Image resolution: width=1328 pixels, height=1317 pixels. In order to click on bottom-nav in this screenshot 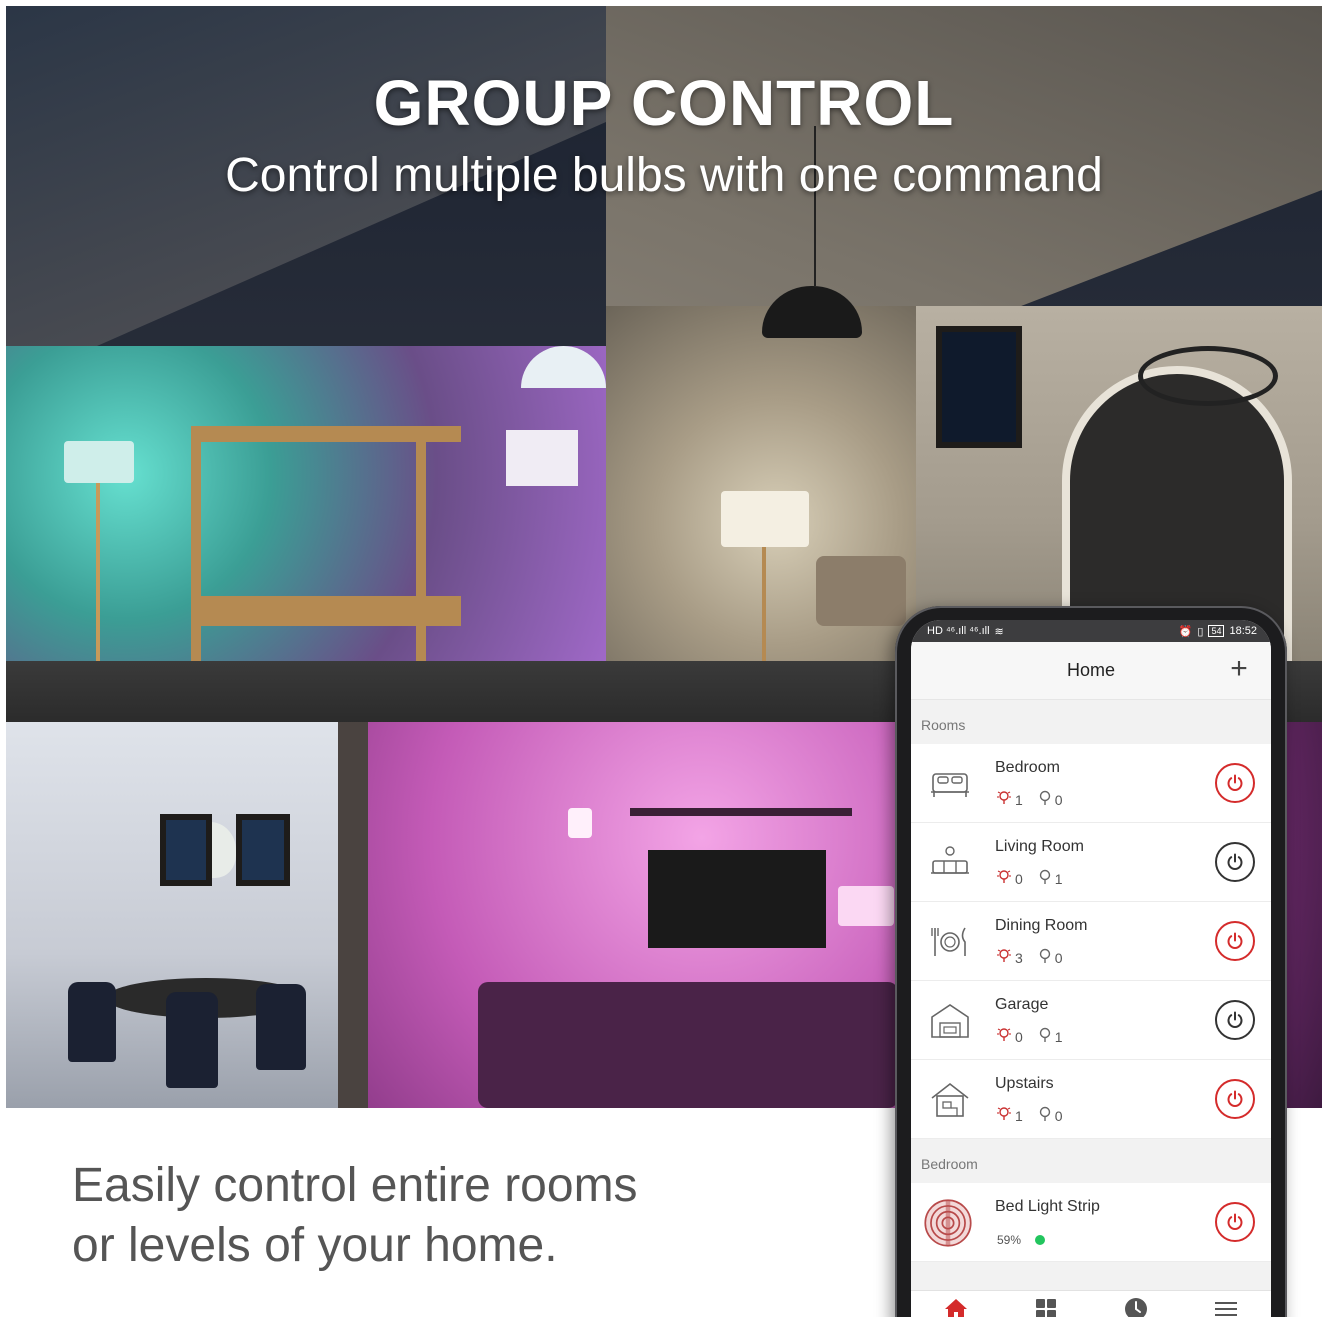, I will do `click(1091, 1303)`.